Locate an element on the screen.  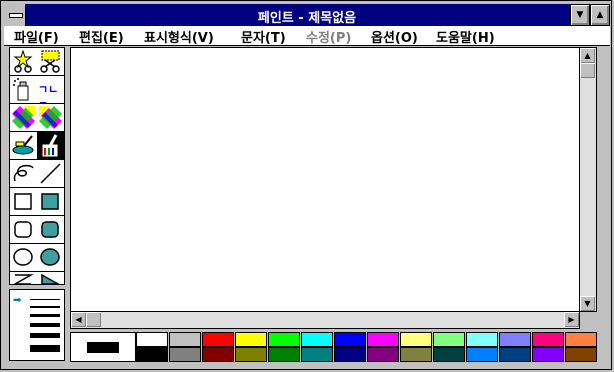
curve-icon is located at coordinates (23, 173).